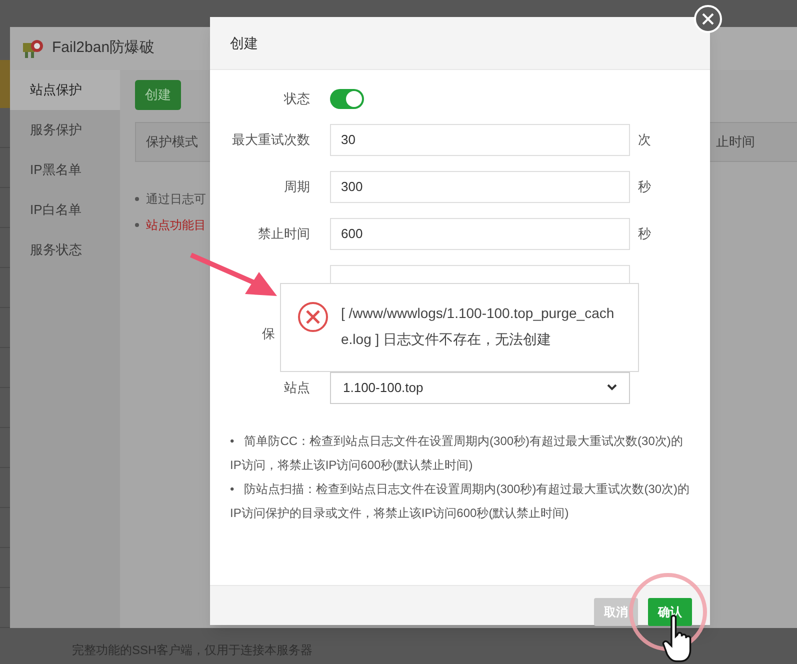 This screenshot has height=664, width=797. Describe the element at coordinates (478, 326) in the screenshot. I see `toast-message: [ /www/wwwlogs/1.100-100.top_purge_cache.log ] 日志文件不存在，无法创建` at that location.